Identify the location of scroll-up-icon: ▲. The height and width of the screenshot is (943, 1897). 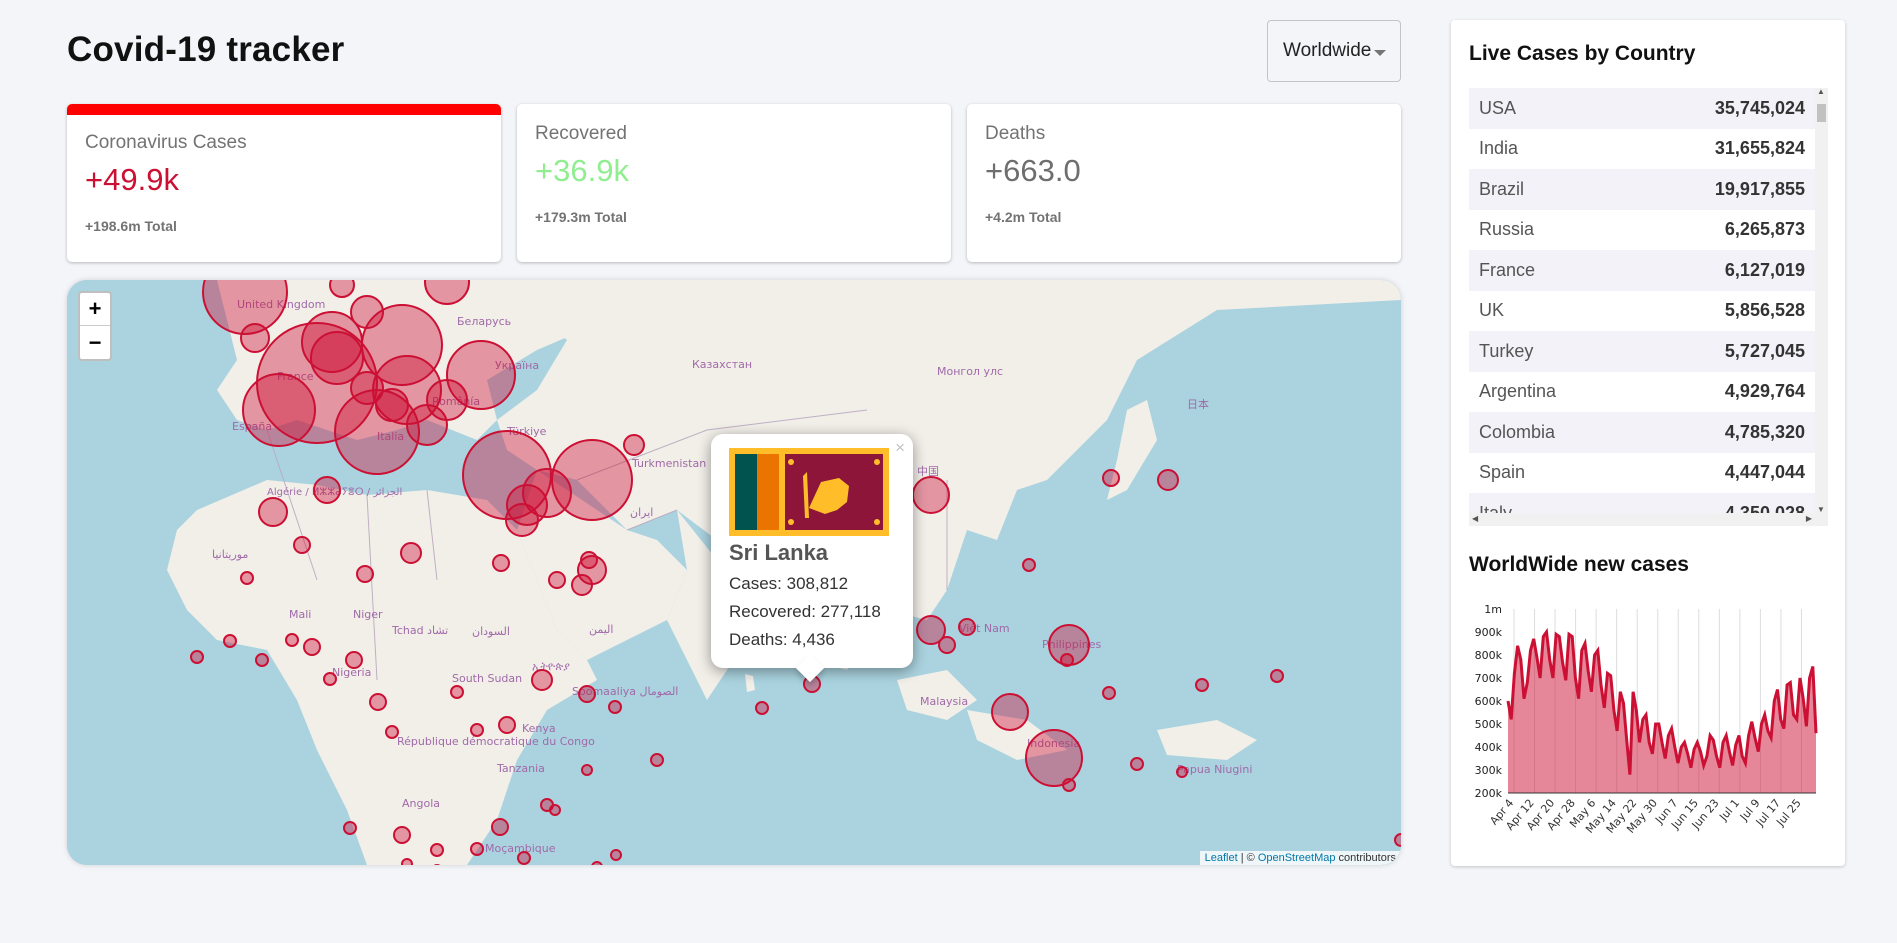
(1821, 92).